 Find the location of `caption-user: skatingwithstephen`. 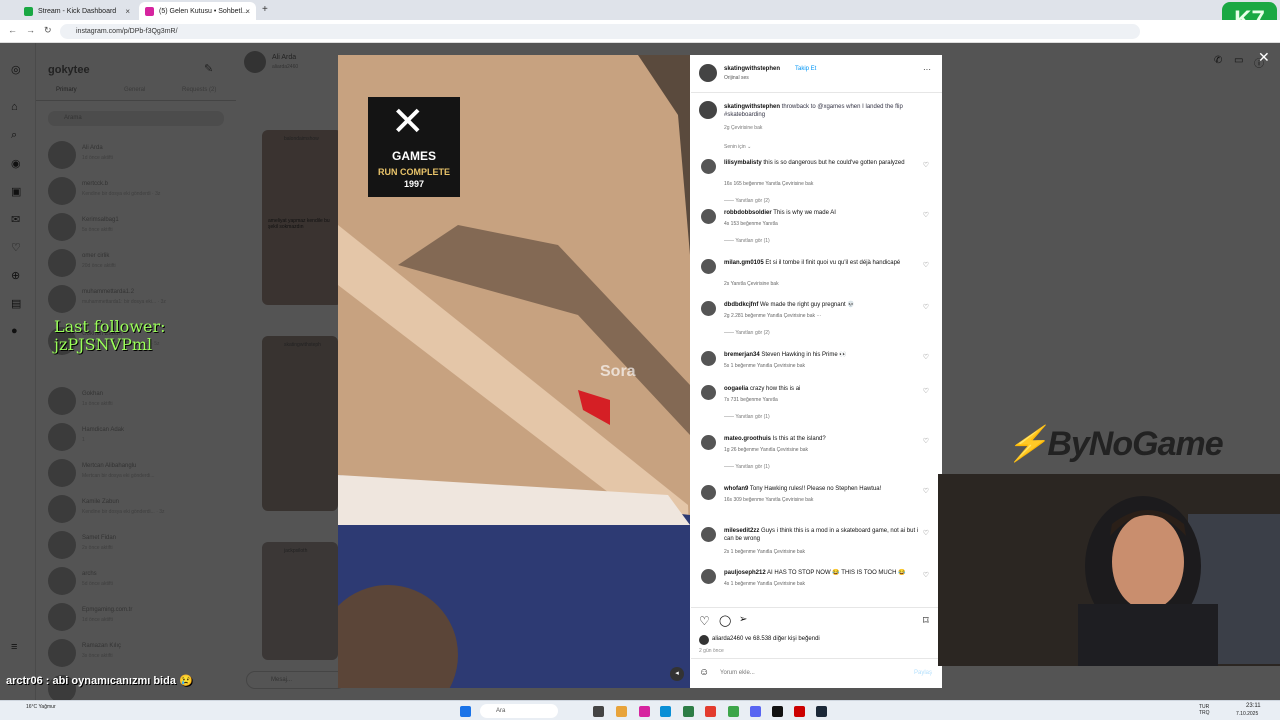

caption-user: skatingwithstephen is located at coordinates (752, 107).